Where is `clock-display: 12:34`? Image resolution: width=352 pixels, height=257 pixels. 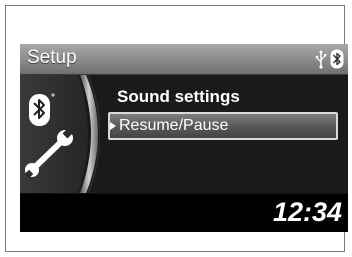
clock-display: 12:34 is located at coordinates (307, 212).